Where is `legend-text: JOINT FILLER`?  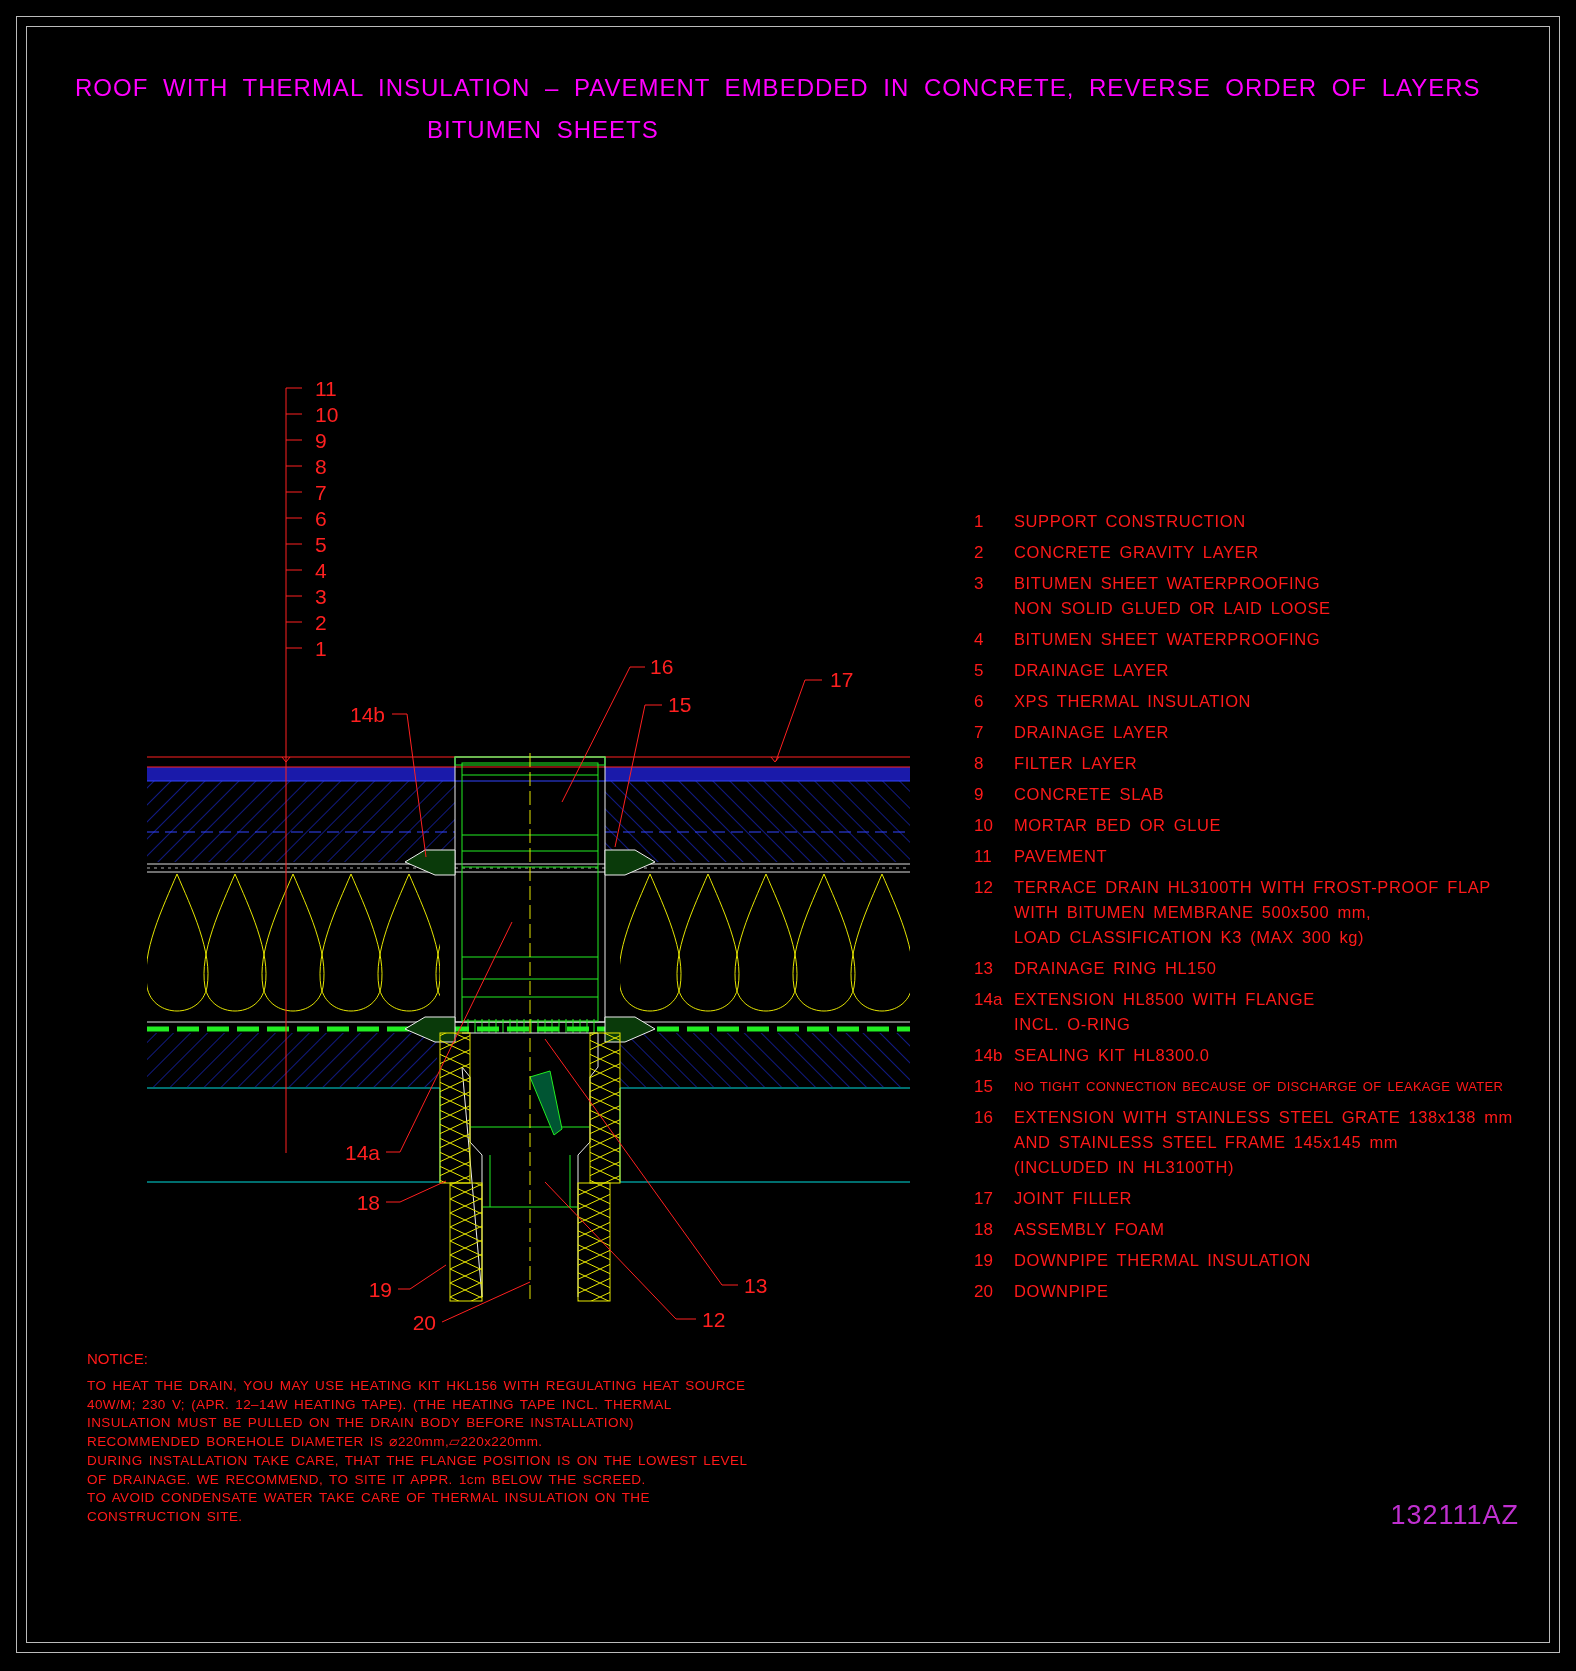 legend-text: JOINT FILLER is located at coordinates (1073, 1198).